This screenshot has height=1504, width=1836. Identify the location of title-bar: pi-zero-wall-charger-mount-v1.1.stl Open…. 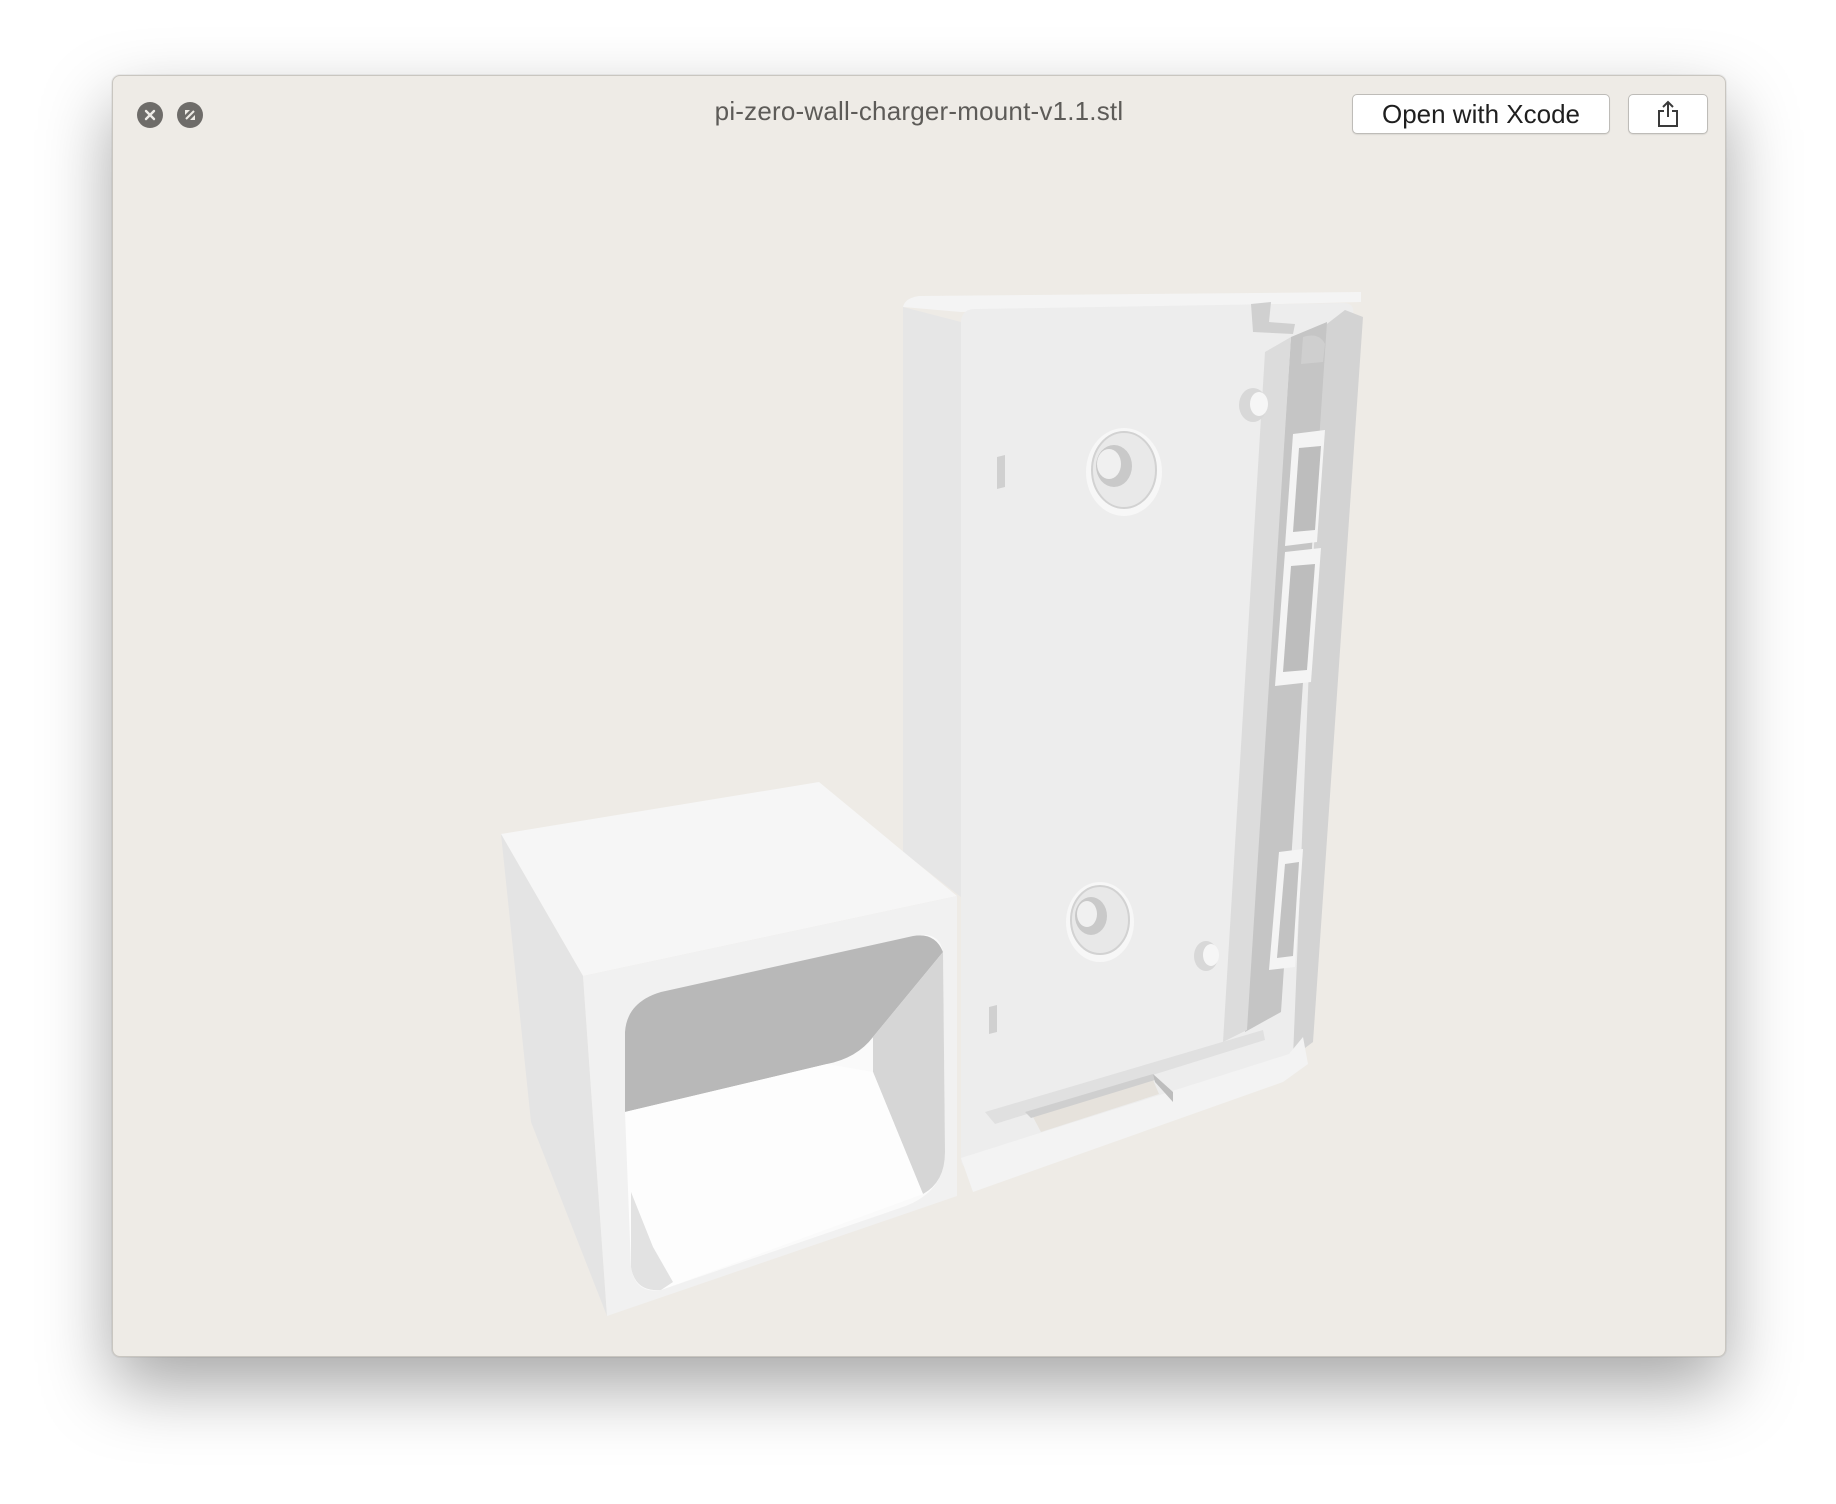
(919, 114).